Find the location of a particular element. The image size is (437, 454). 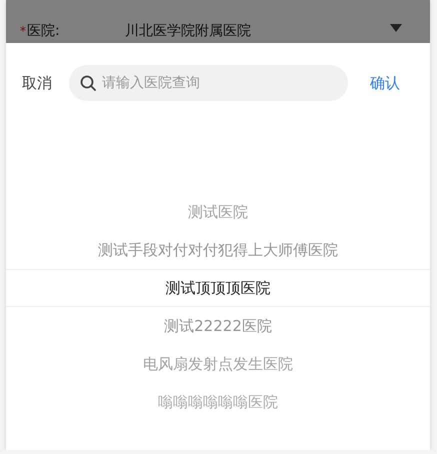

search-field: 请输入医院查询 is located at coordinates (208, 83).